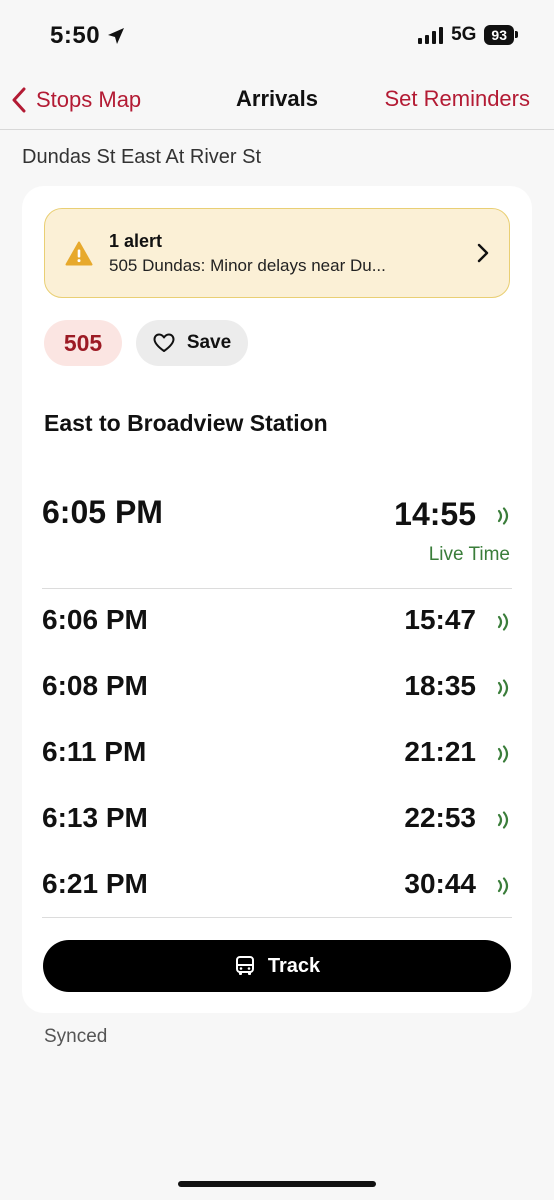 This screenshot has width=554, height=1200. Describe the element at coordinates (136, 241) in the screenshot. I see `alert-title: 1 alert` at that location.